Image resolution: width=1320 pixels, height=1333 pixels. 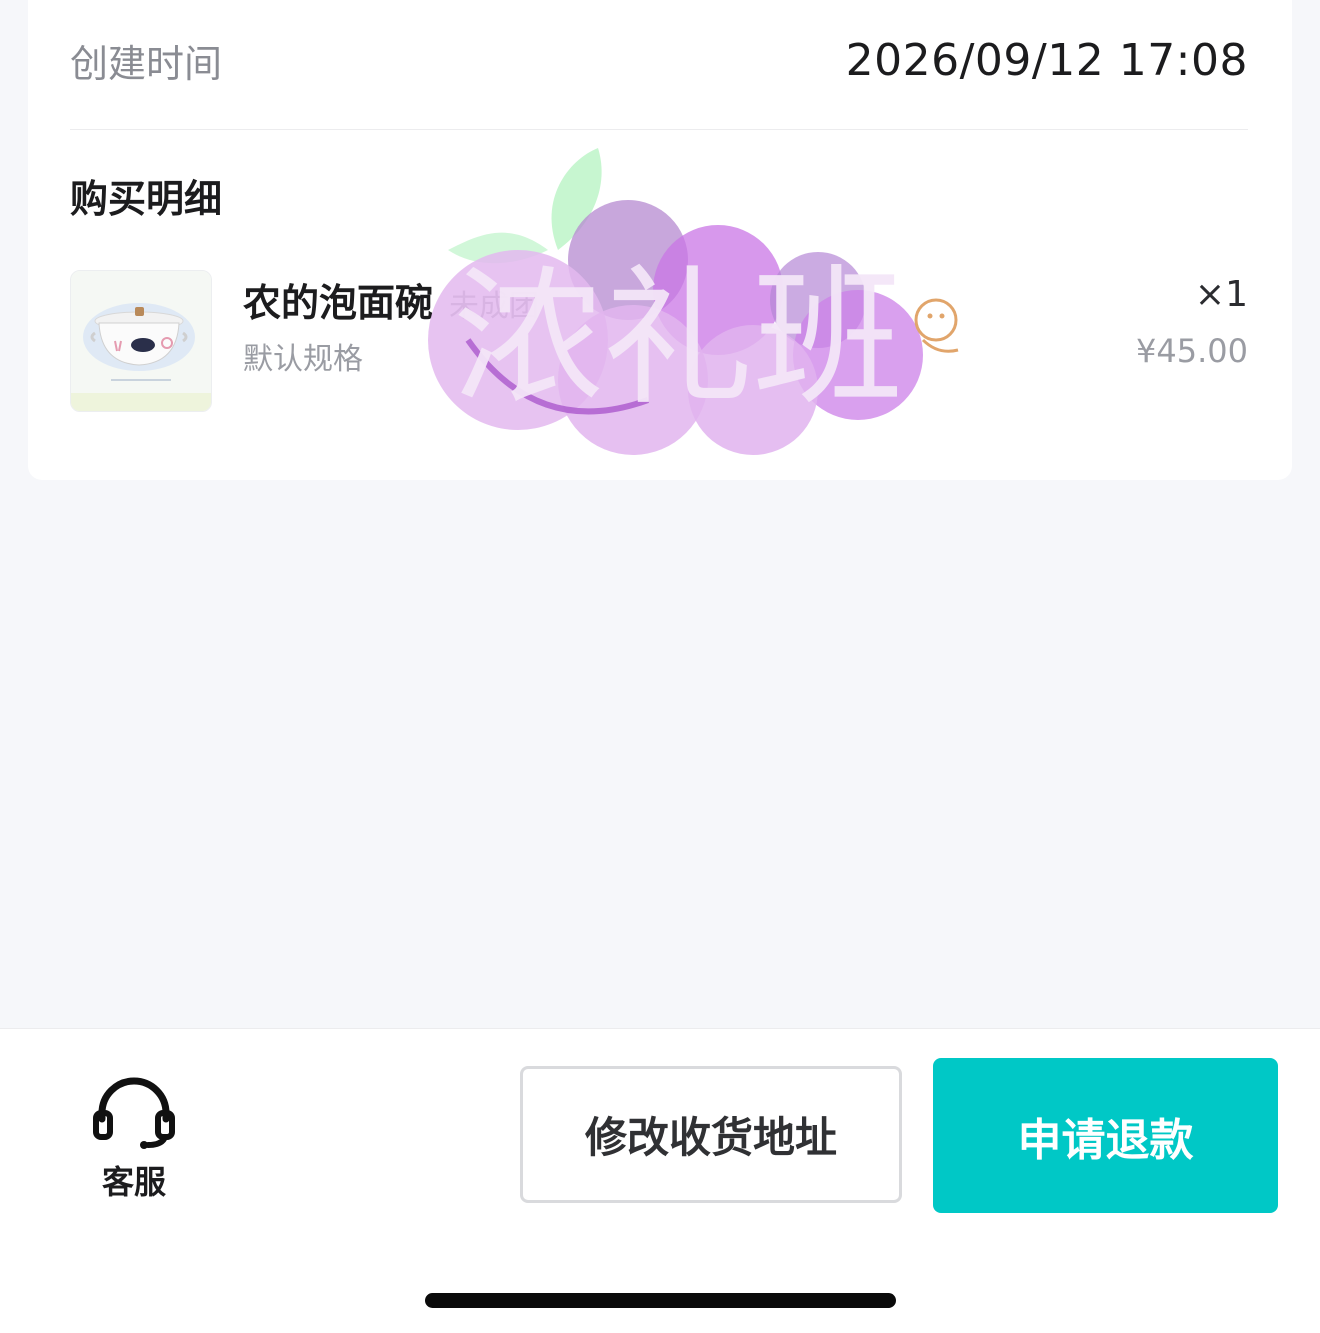 What do you see at coordinates (494, 306) in the screenshot?
I see `group-status-badge: 未成团` at bounding box center [494, 306].